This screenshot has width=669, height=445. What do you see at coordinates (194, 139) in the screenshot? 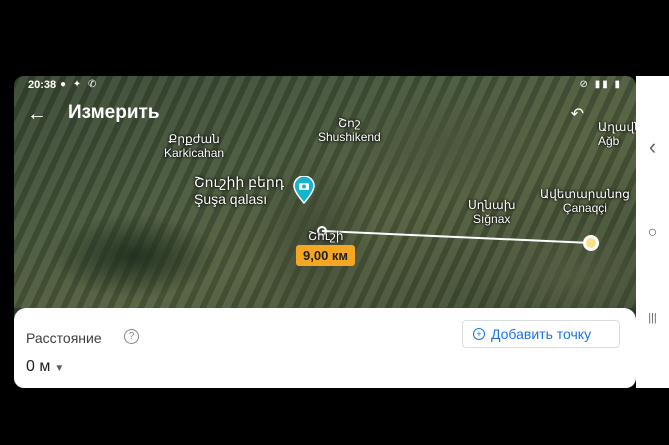
I see `place-label-karkijahan-arm: Քրքժան` at bounding box center [194, 139].